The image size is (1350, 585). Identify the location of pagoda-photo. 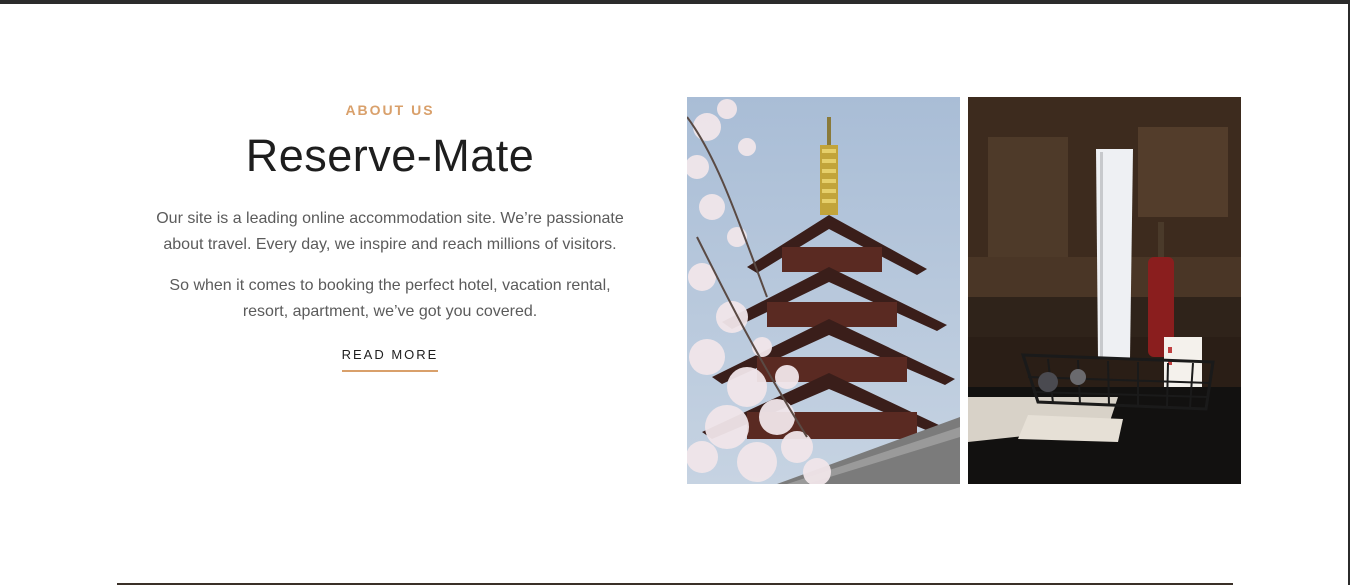
(823, 290).